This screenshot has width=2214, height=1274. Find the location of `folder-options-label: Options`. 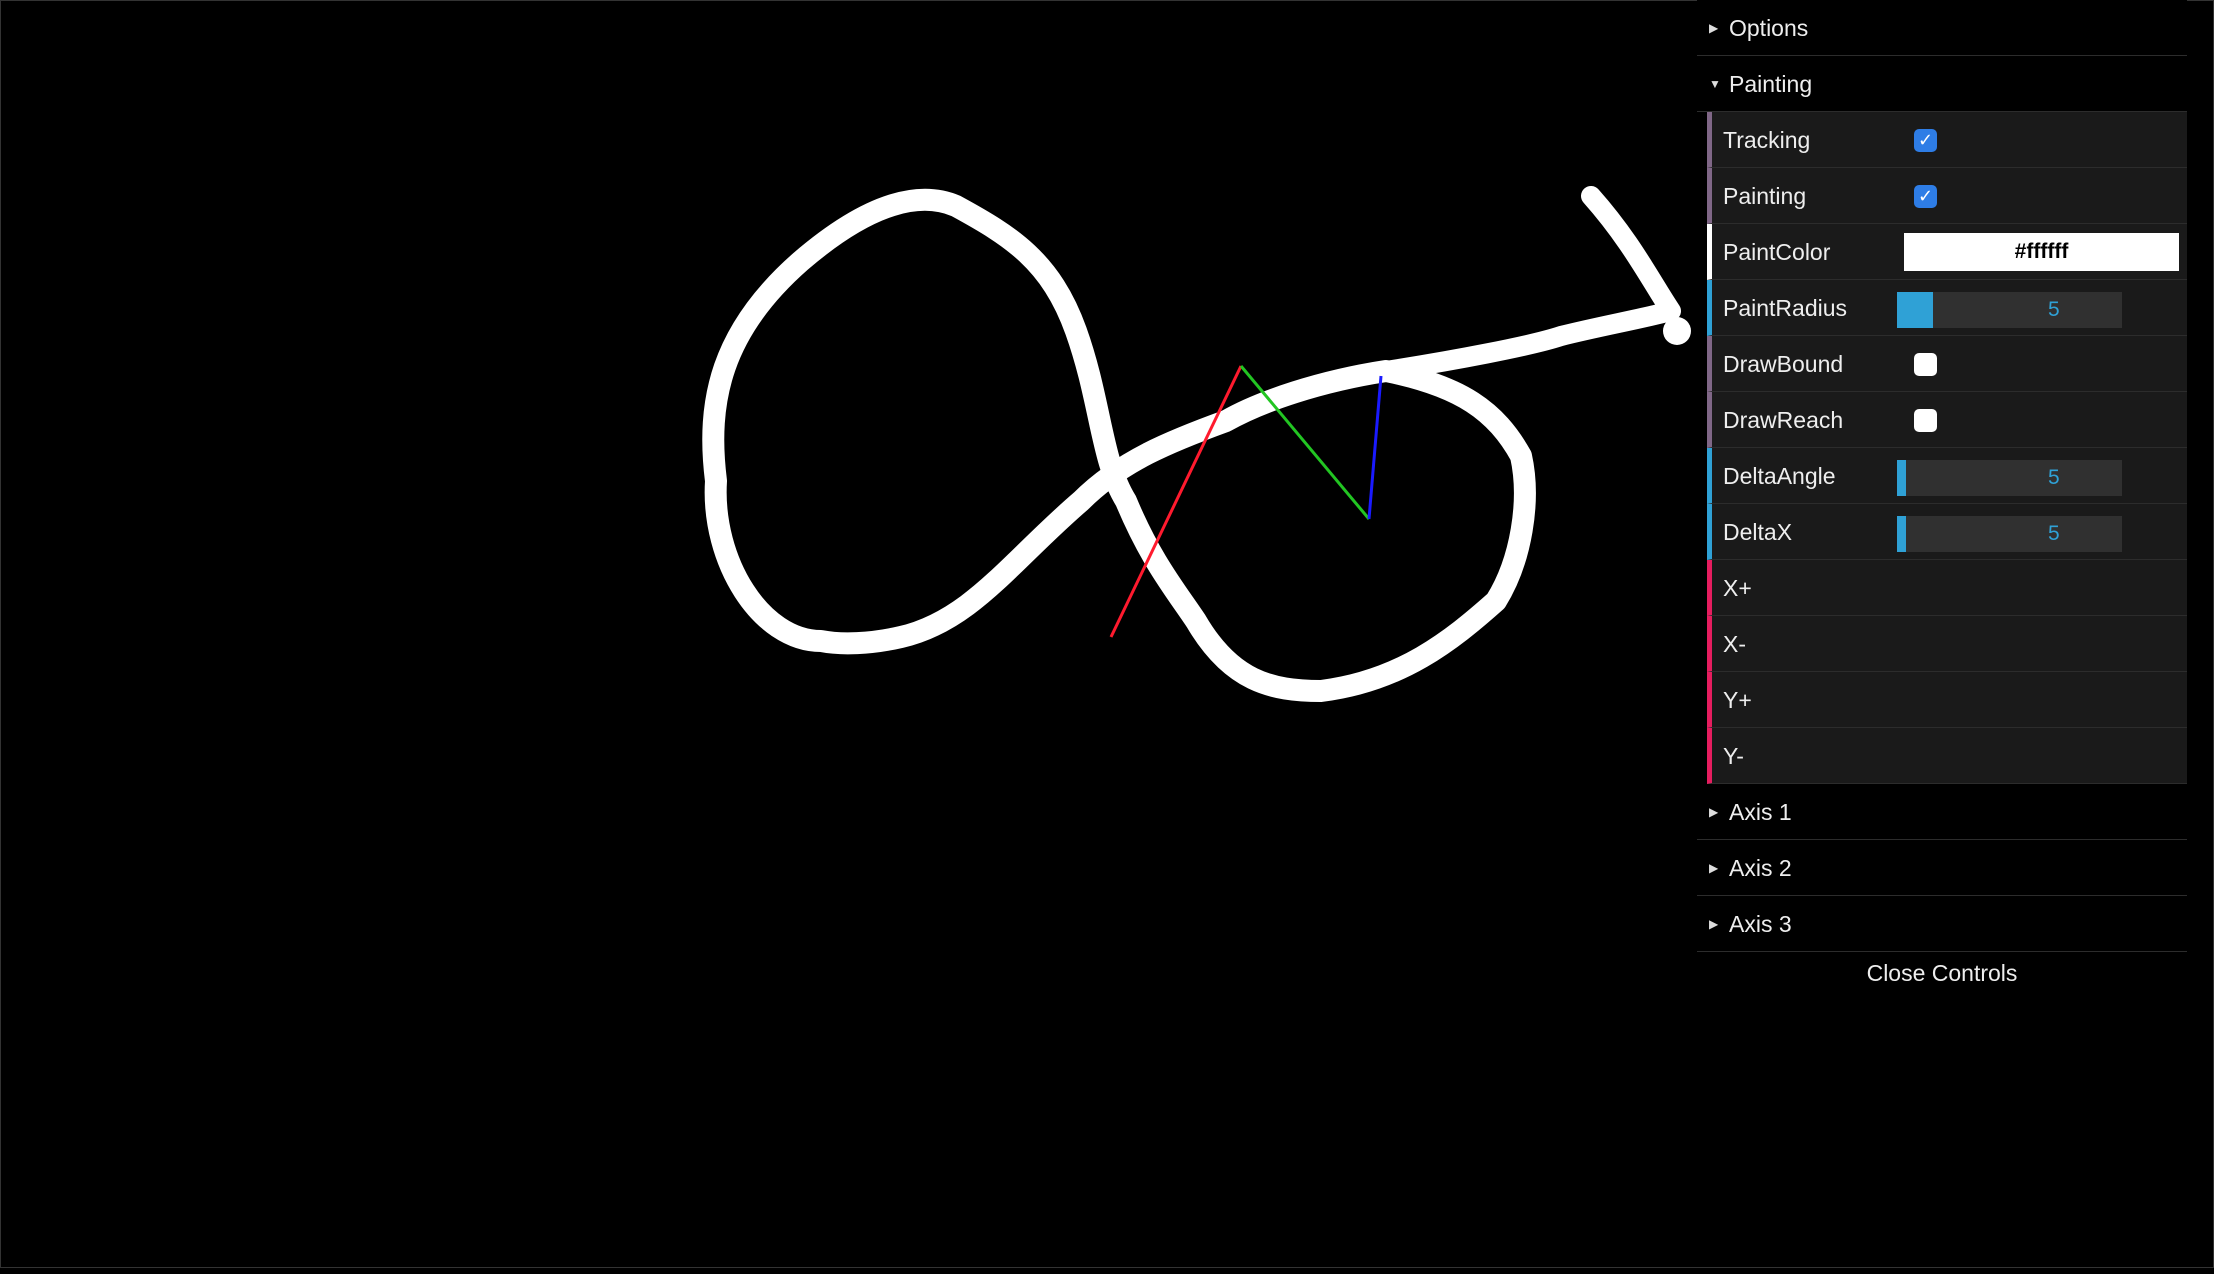

folder-options-label: Options is located at coordinates (1769, 28).